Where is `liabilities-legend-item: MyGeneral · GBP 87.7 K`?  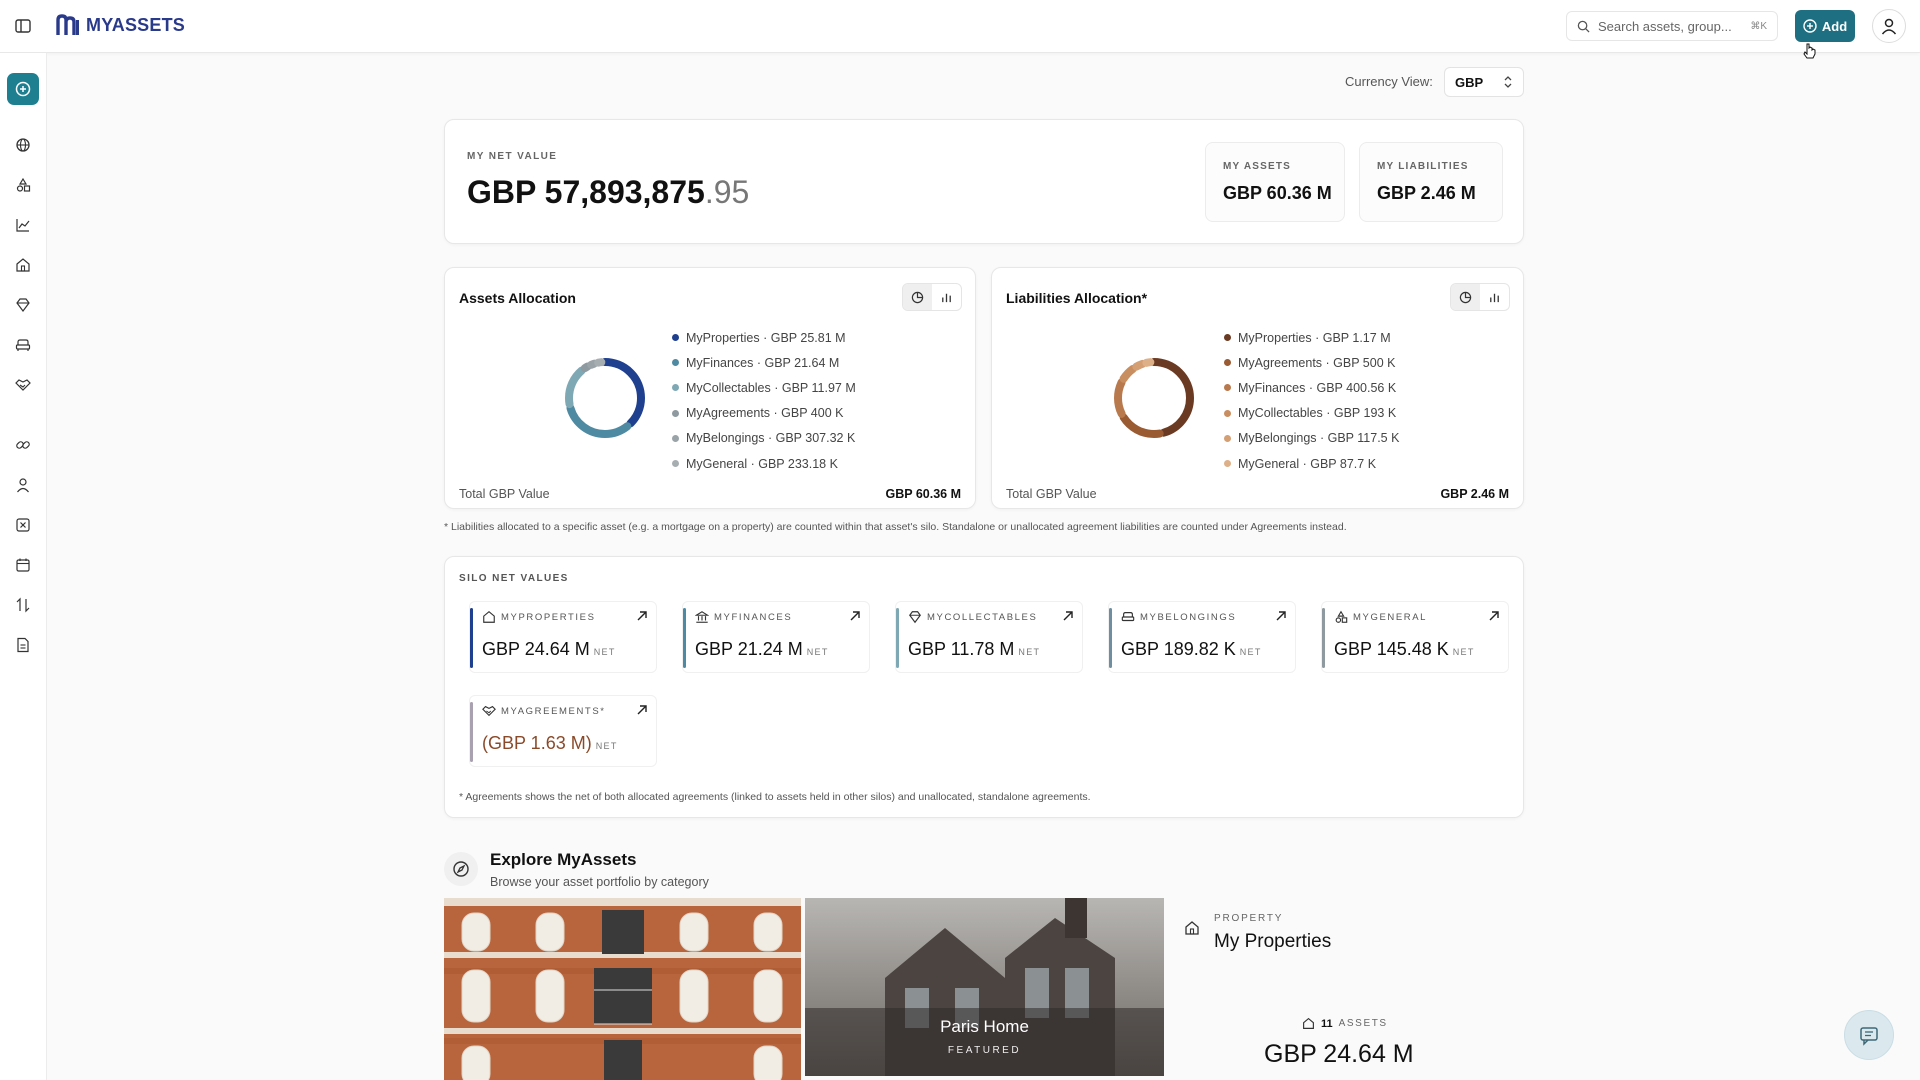 liabilities-legend-item: MyGeneral · GBP 87.7 K is located at coordinates (1311, 463).